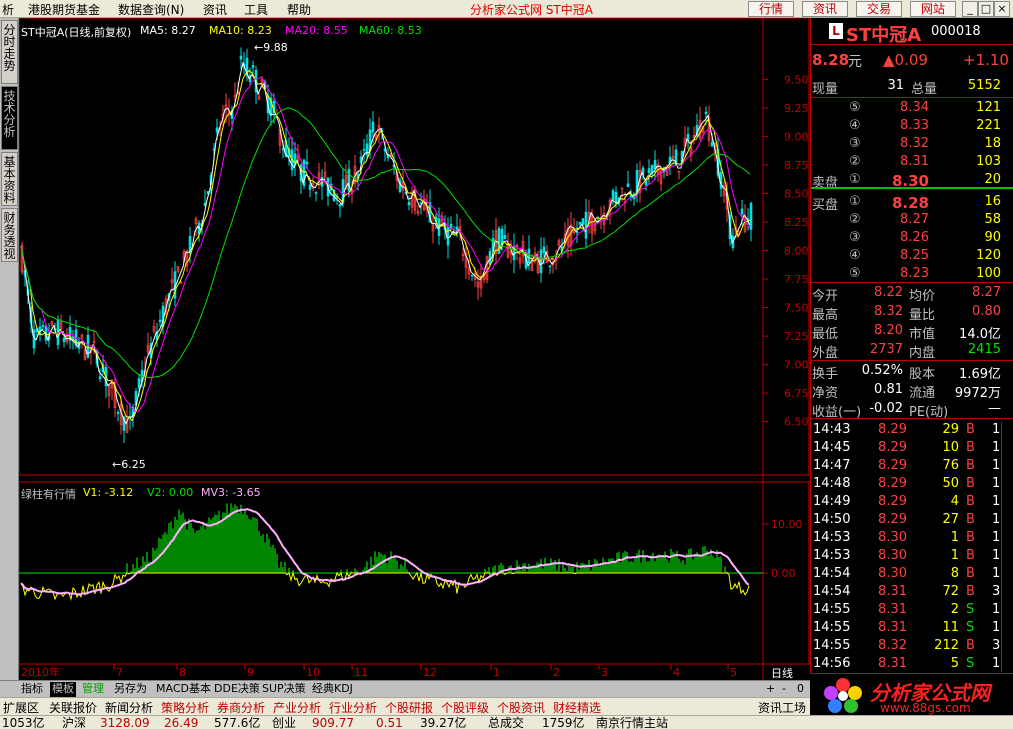  Describe the element at coordinates (922, 353) in the screenshot. I see `stat-label: 内盘` at that location.